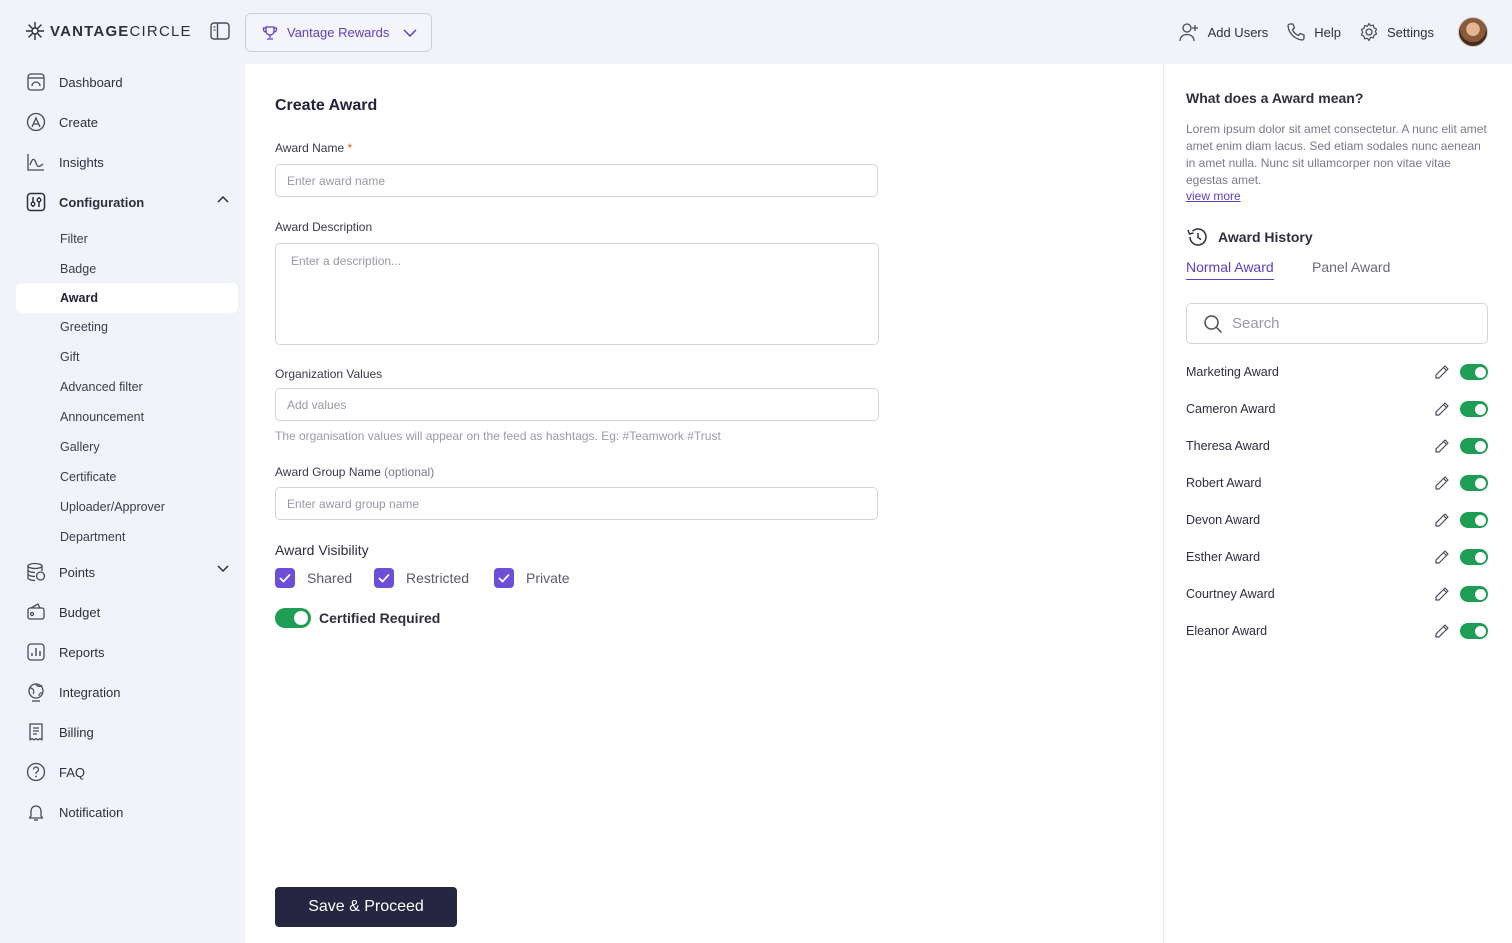 The height and width of the screenshot is (943, 1512). Describe the element at coordinates (128, 162) in the screenshot. I see `sidebar-item-insights: Insights` at that location.